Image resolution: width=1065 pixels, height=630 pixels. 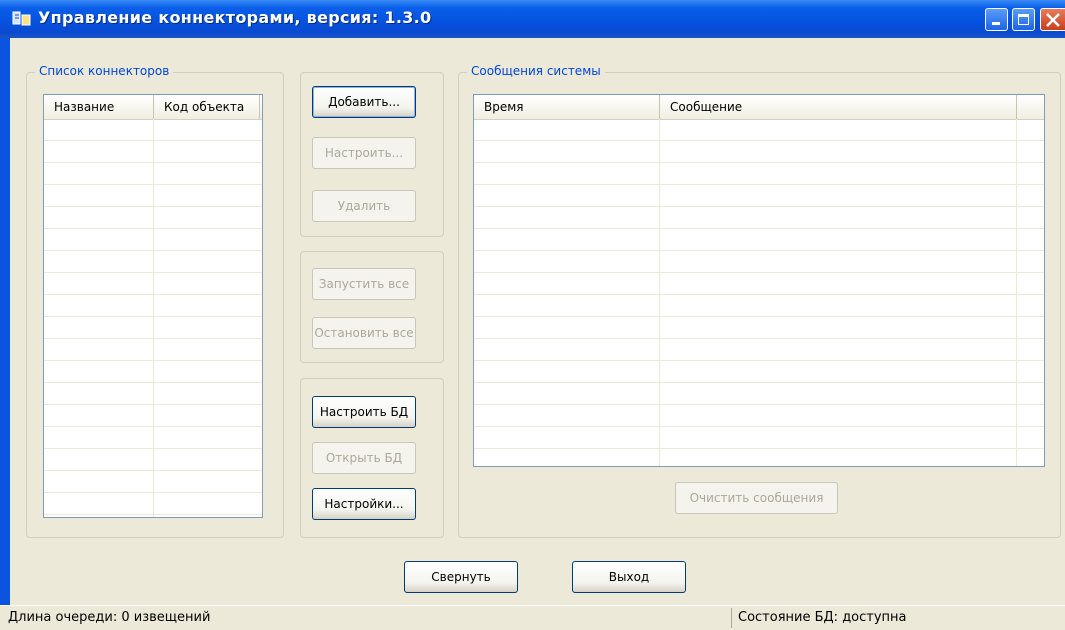 What do you see at coordinates (109, 617) in the screenshot?
I see `queue-length-status: Длина очереди: 0 извещений` at bounding box center [109, 617].